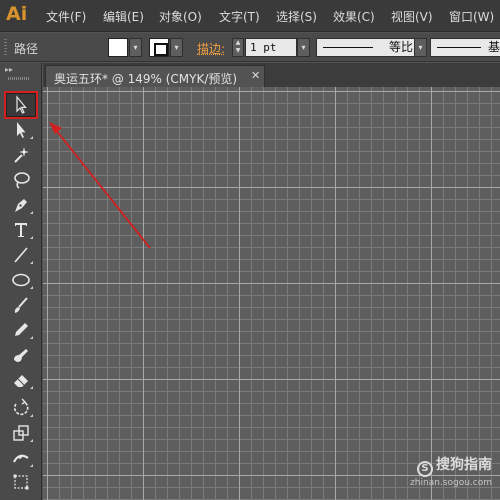 This screenshot has height=500, width=500. I want to click on paintbrush-tool, so click(21, 305).